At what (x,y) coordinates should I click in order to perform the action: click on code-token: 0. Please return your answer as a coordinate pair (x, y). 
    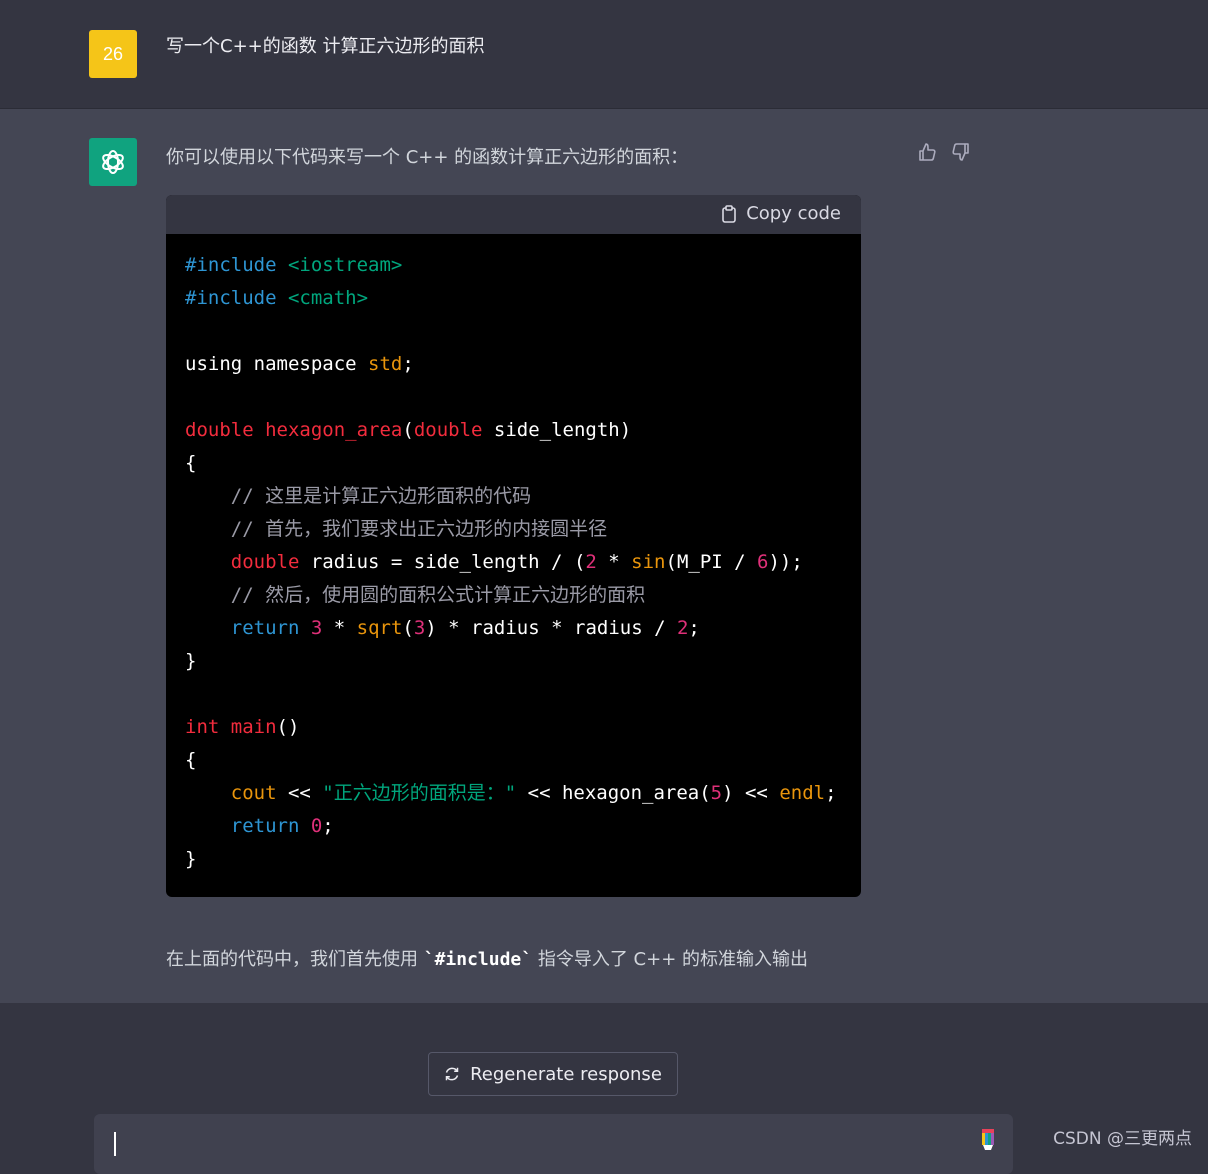
    Looking at the image, I should click on (316, 826).